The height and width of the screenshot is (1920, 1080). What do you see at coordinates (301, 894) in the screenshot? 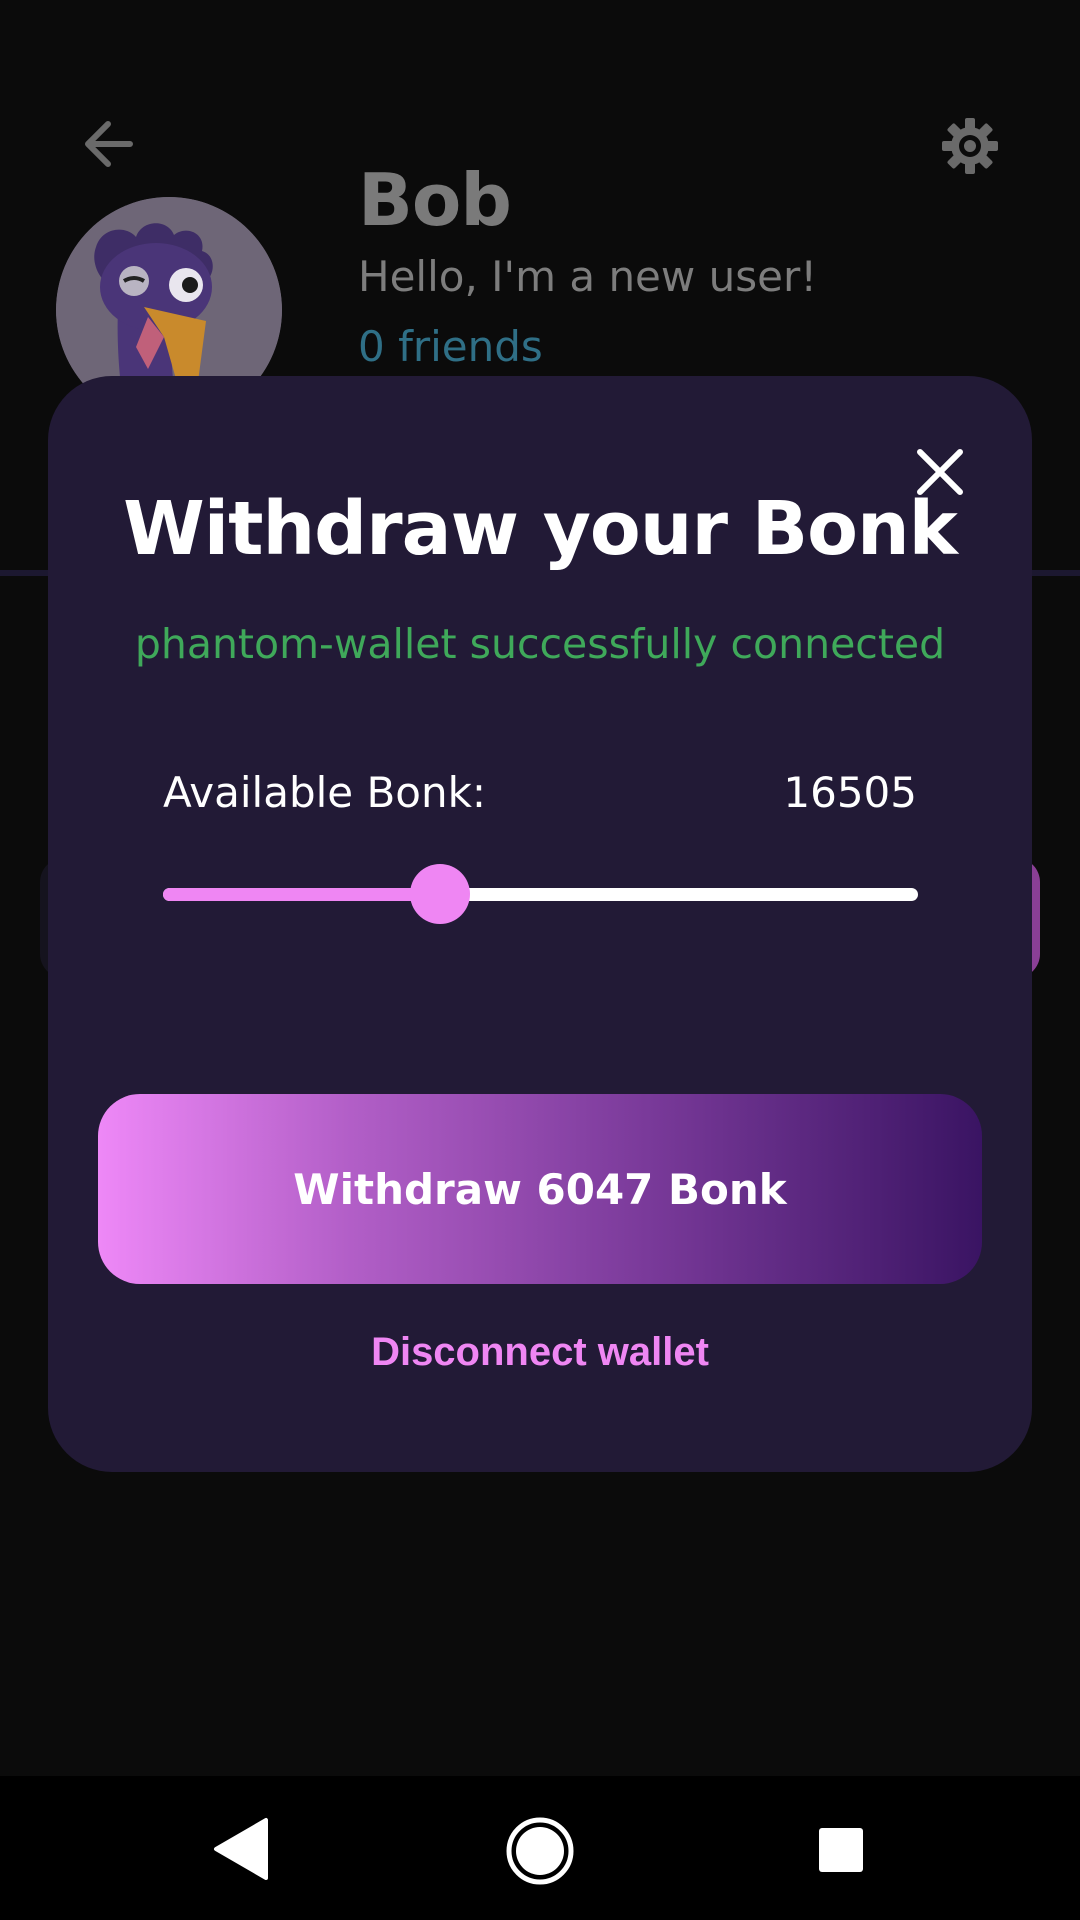
I see `slider-fill` at bounding box center [301, 894].